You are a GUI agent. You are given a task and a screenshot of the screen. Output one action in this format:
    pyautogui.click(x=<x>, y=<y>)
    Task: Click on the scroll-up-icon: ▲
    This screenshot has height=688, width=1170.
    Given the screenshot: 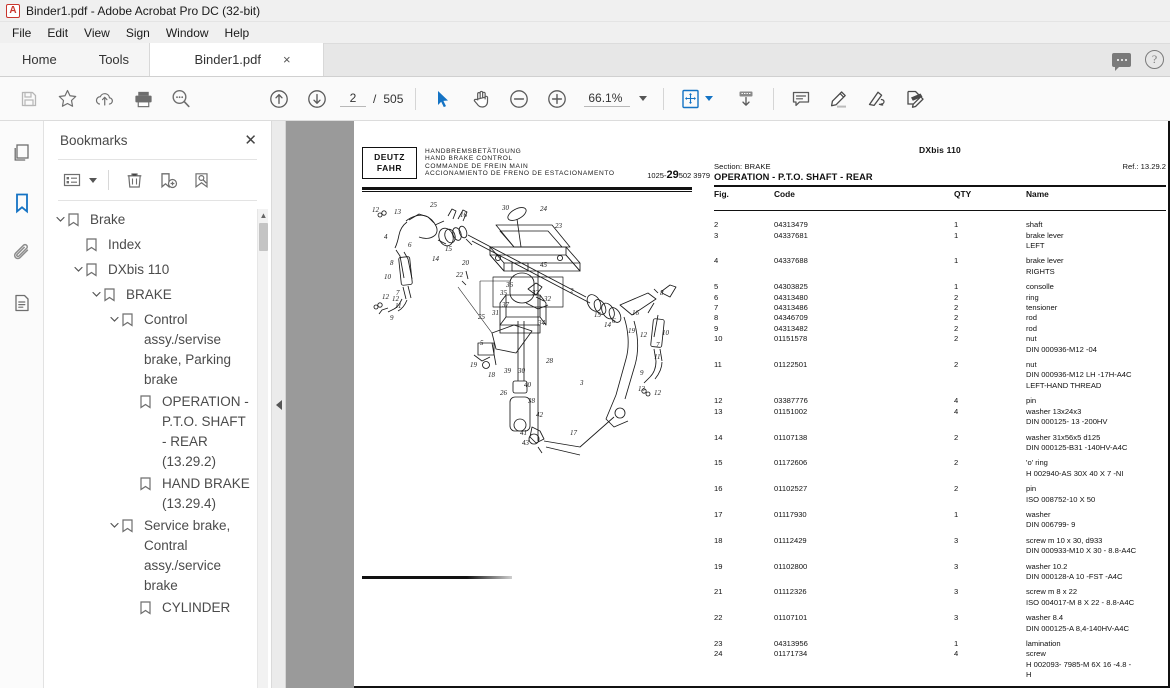 What is the action you would take?
    pyautogui.click(x=263, y=215)
    